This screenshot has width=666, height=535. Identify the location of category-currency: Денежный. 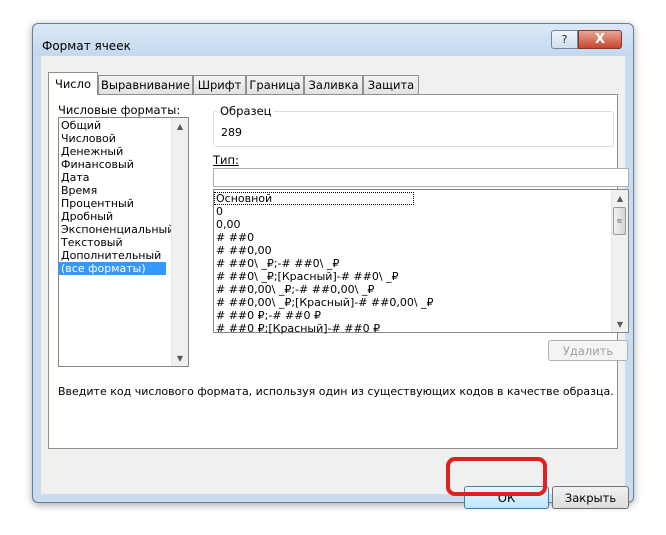
(123, 151).